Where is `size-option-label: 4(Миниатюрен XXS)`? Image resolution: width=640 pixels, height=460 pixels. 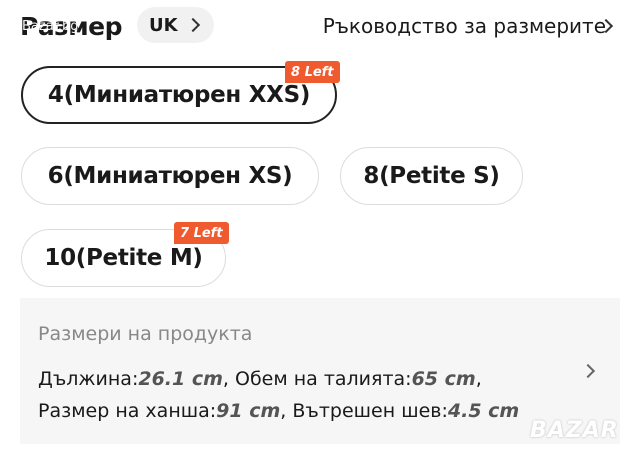 size-option-label: 4(Миниатюрен XXS) is located at coordinates (179, 95).